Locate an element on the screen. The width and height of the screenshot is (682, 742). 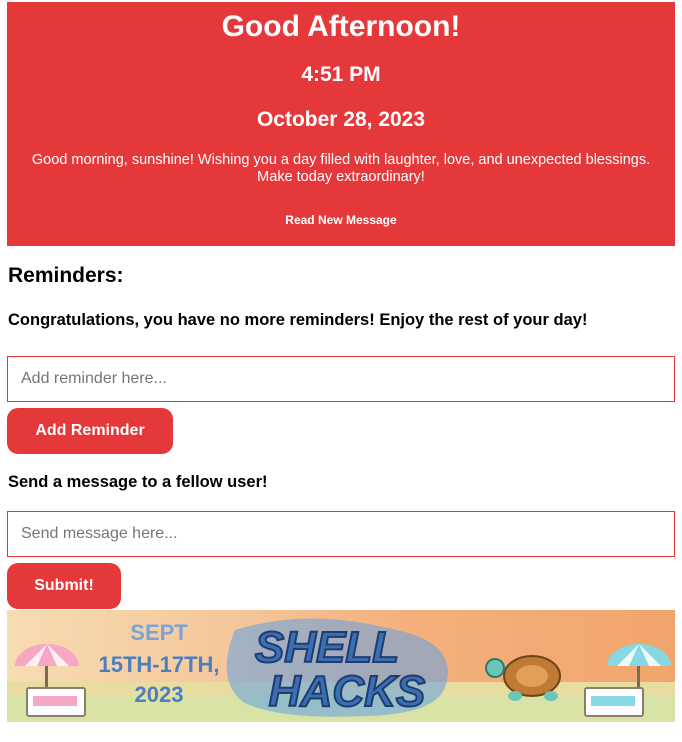
read-new-message-link: Read New Message is located at coordinates (341, 220).